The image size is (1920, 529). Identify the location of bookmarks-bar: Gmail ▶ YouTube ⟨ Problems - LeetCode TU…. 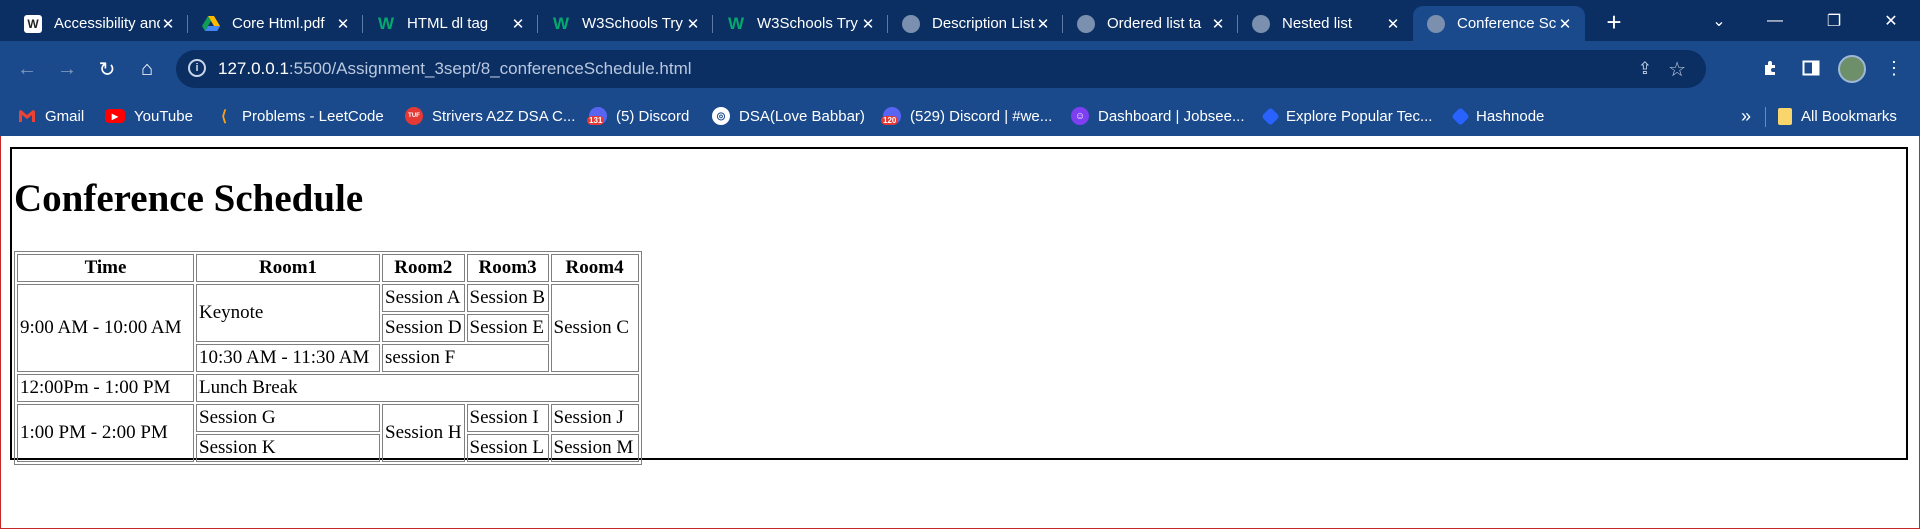
(960, 116).